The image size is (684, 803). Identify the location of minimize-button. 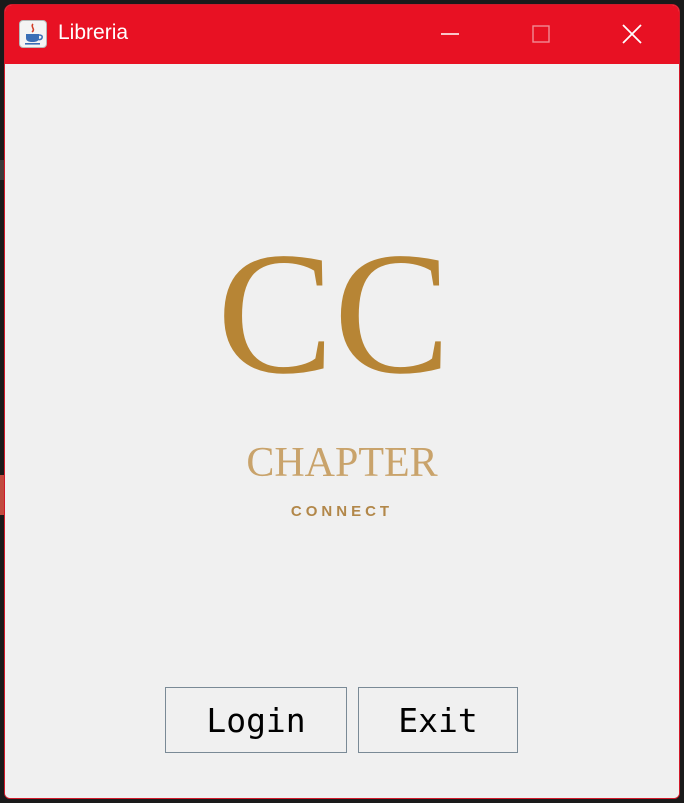
(450, 34).